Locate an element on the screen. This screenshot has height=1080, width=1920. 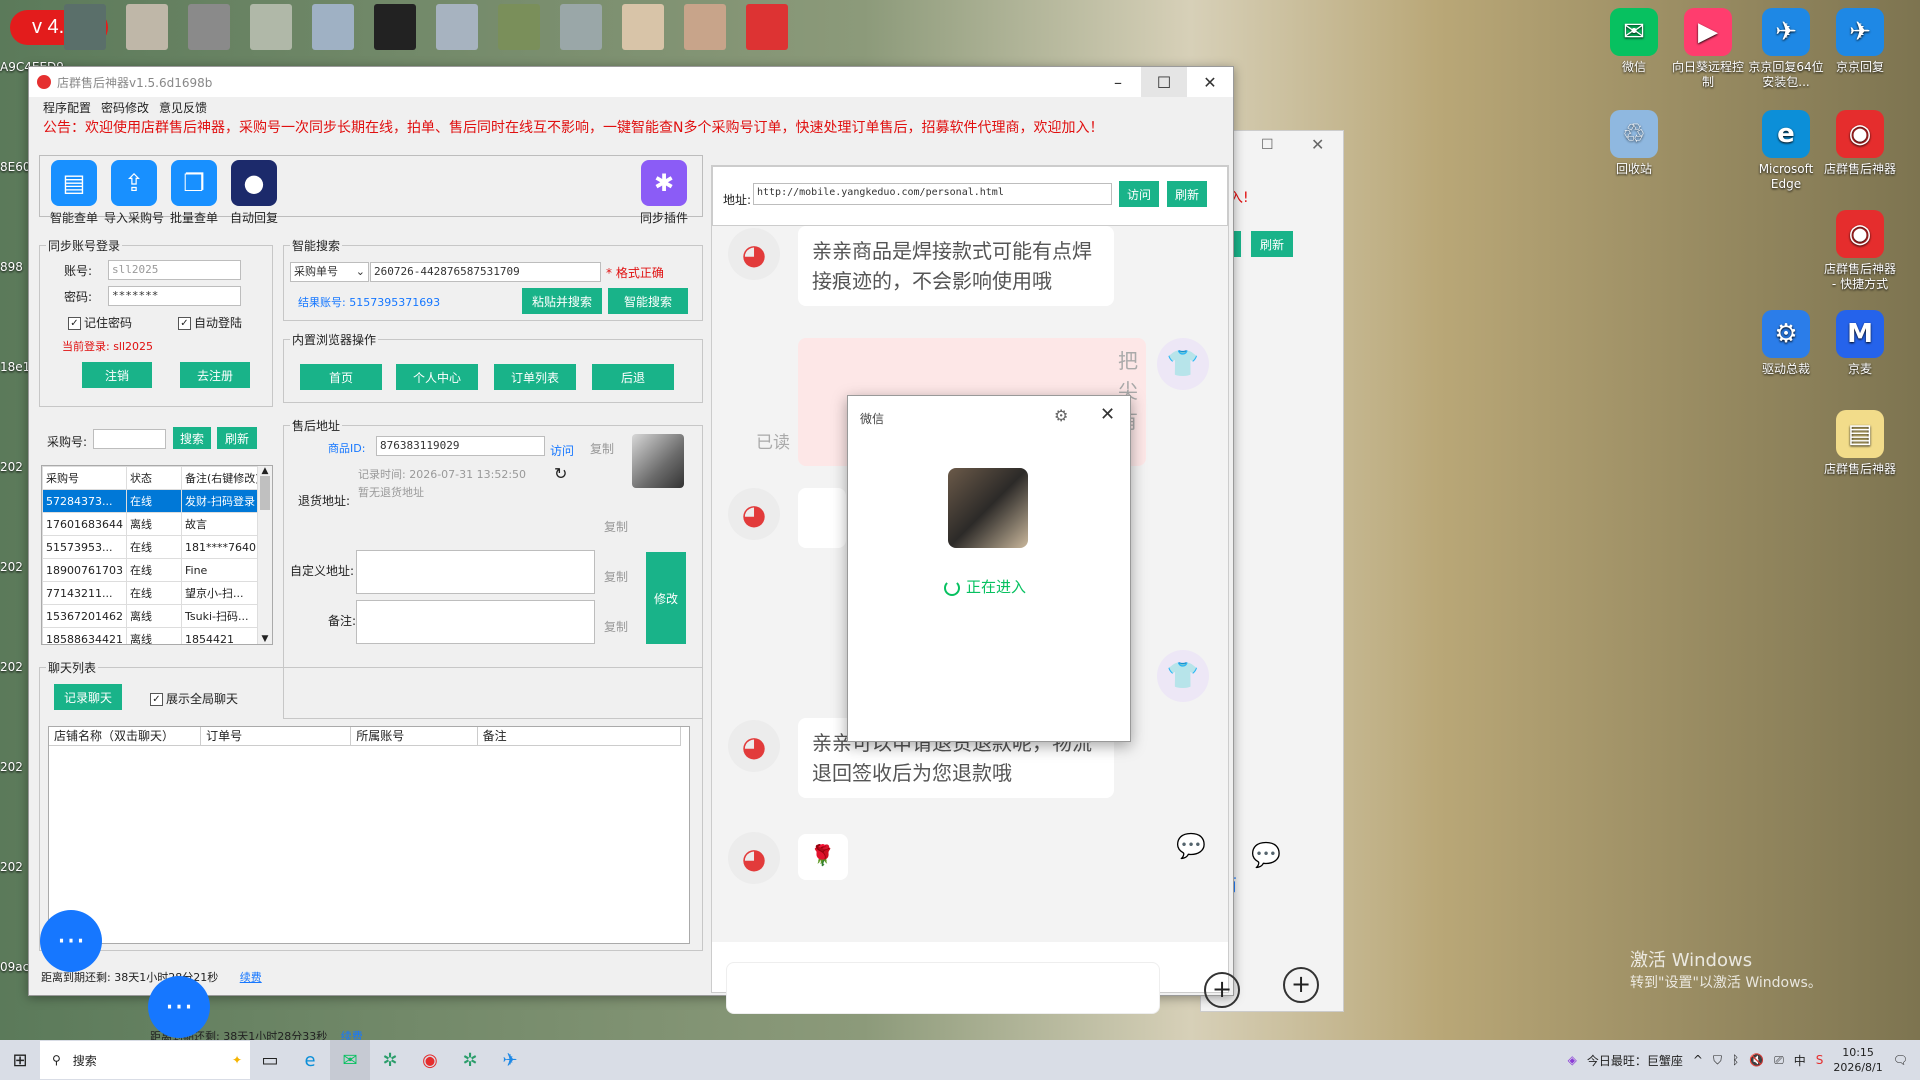
smart-search-button: 智能搜索 is located at coordinates (648, 301).